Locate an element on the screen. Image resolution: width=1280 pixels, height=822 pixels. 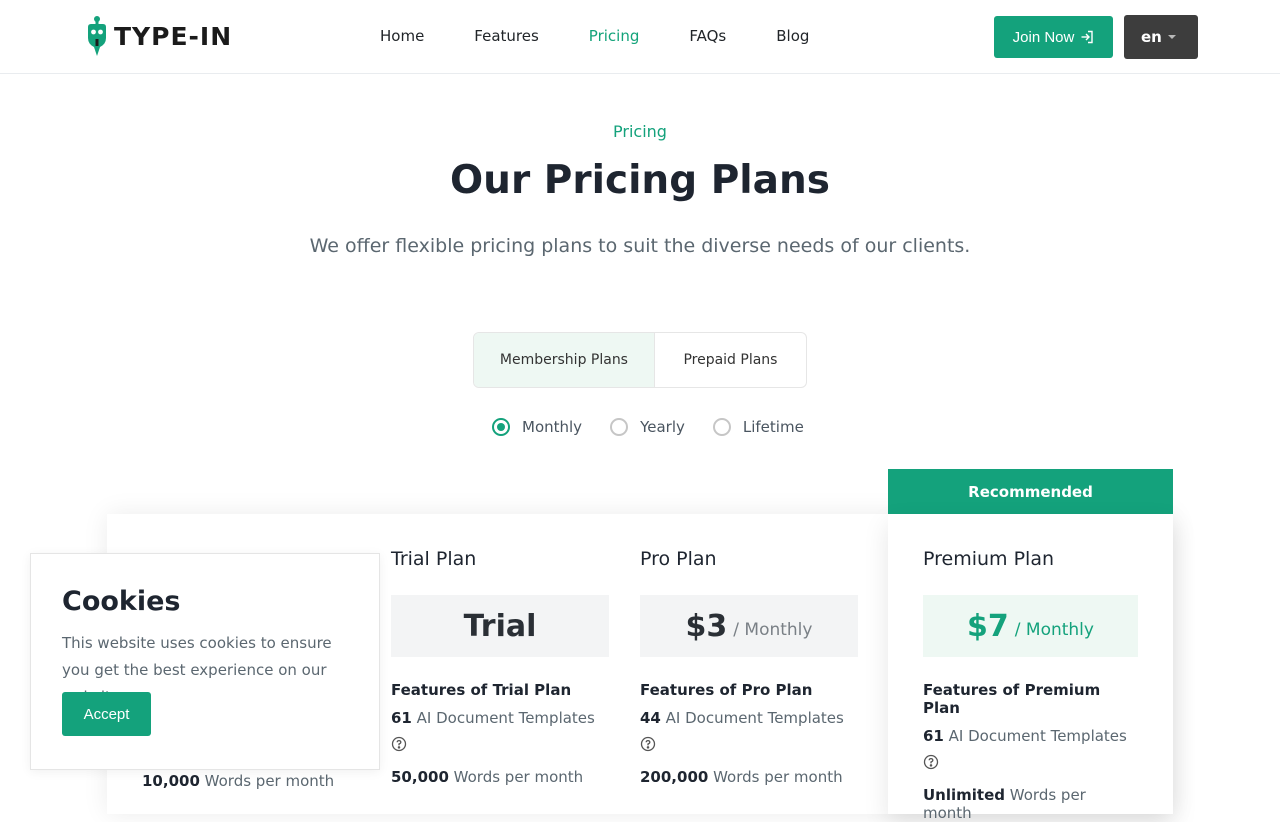
words-value: 200,000 is located at coordinates (674, 777).